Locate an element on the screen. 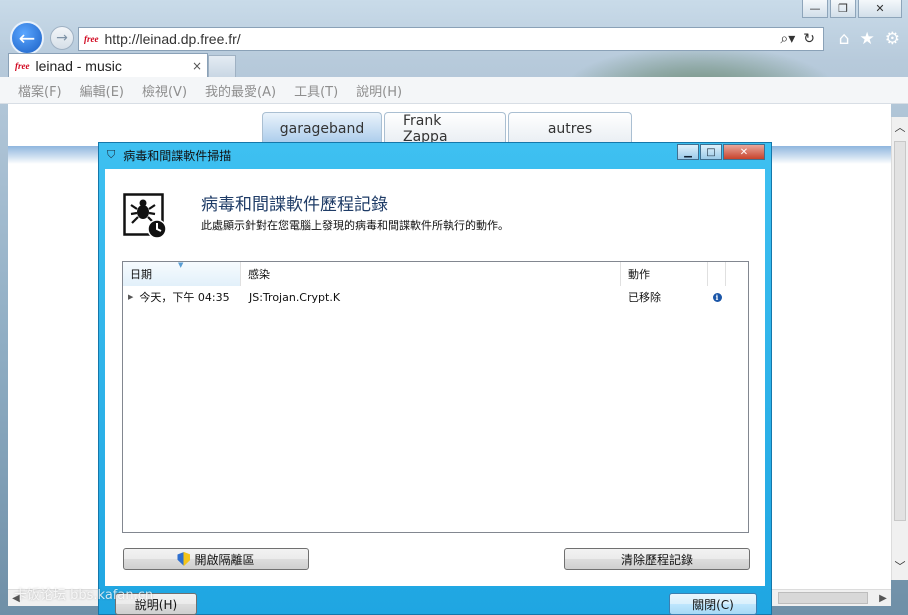 The height and width of the screenshot is (615, 908). menu-bar: 檔案(F) 編輯(E) 檢視(V) 我的最愛(A) 工具(T) 說明(H) is located at coordinates (454, 90).